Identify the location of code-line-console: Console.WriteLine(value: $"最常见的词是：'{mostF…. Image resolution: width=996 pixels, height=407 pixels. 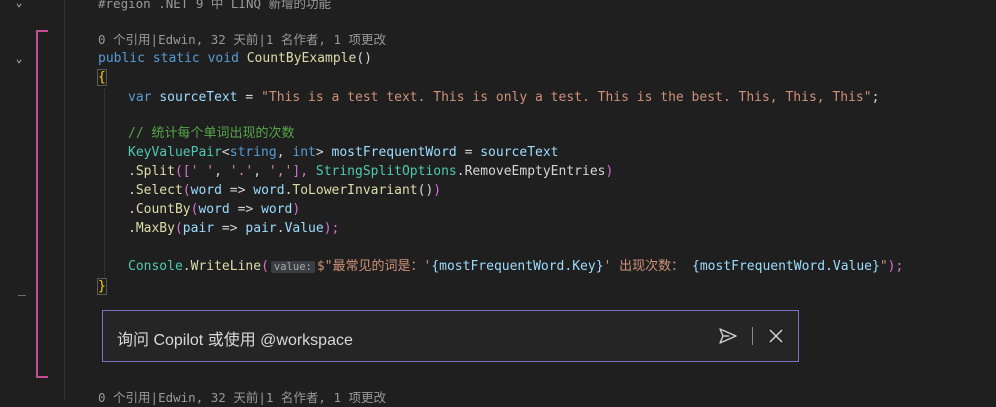
(516, 266).